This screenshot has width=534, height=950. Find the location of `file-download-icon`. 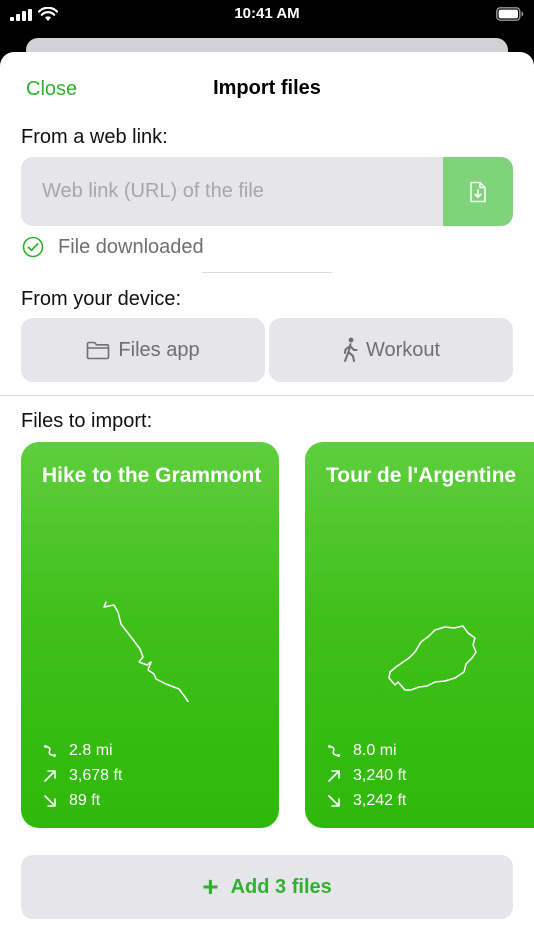

file-download-icon is located at coordinates (478, 191).